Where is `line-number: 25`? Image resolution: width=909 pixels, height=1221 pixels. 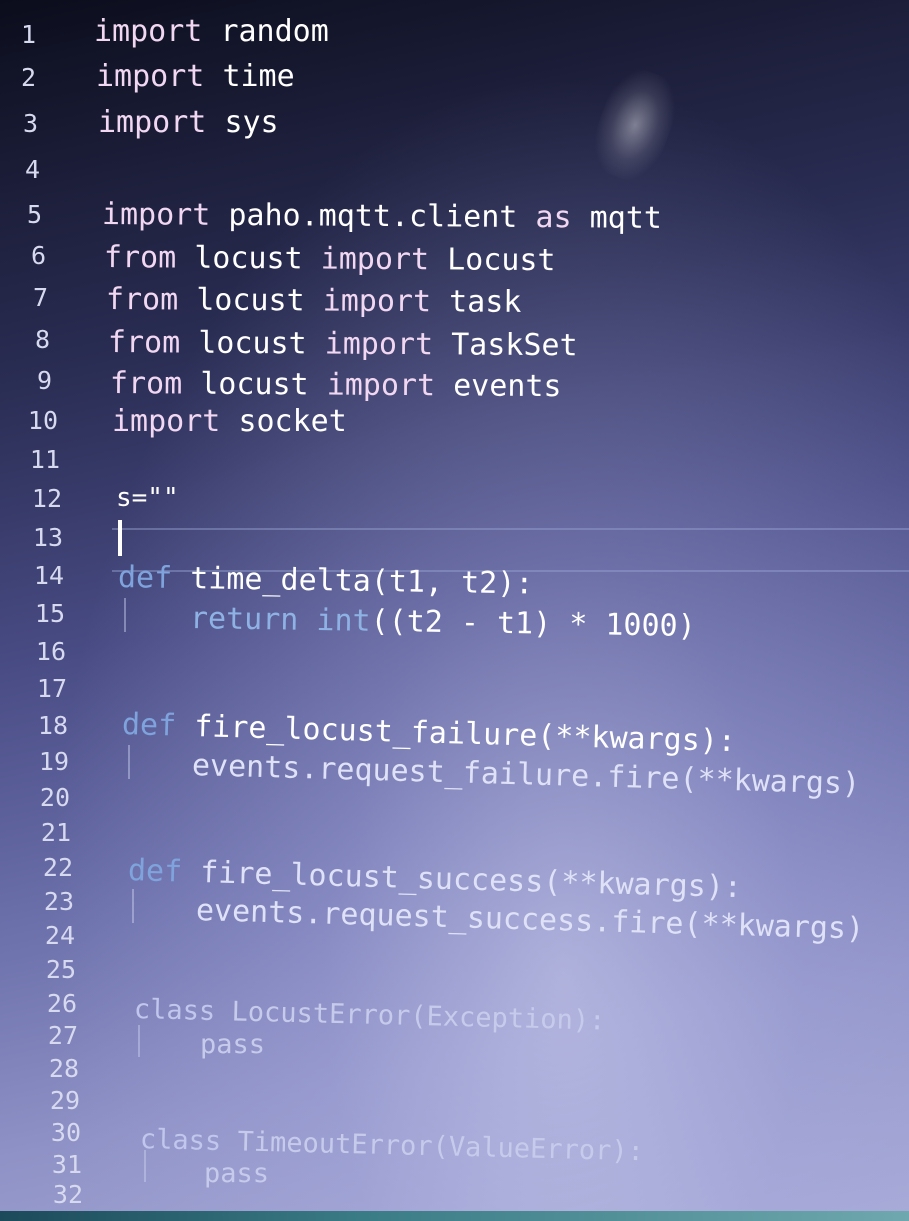
line-number: 25 is located at coordinates (60, 969).